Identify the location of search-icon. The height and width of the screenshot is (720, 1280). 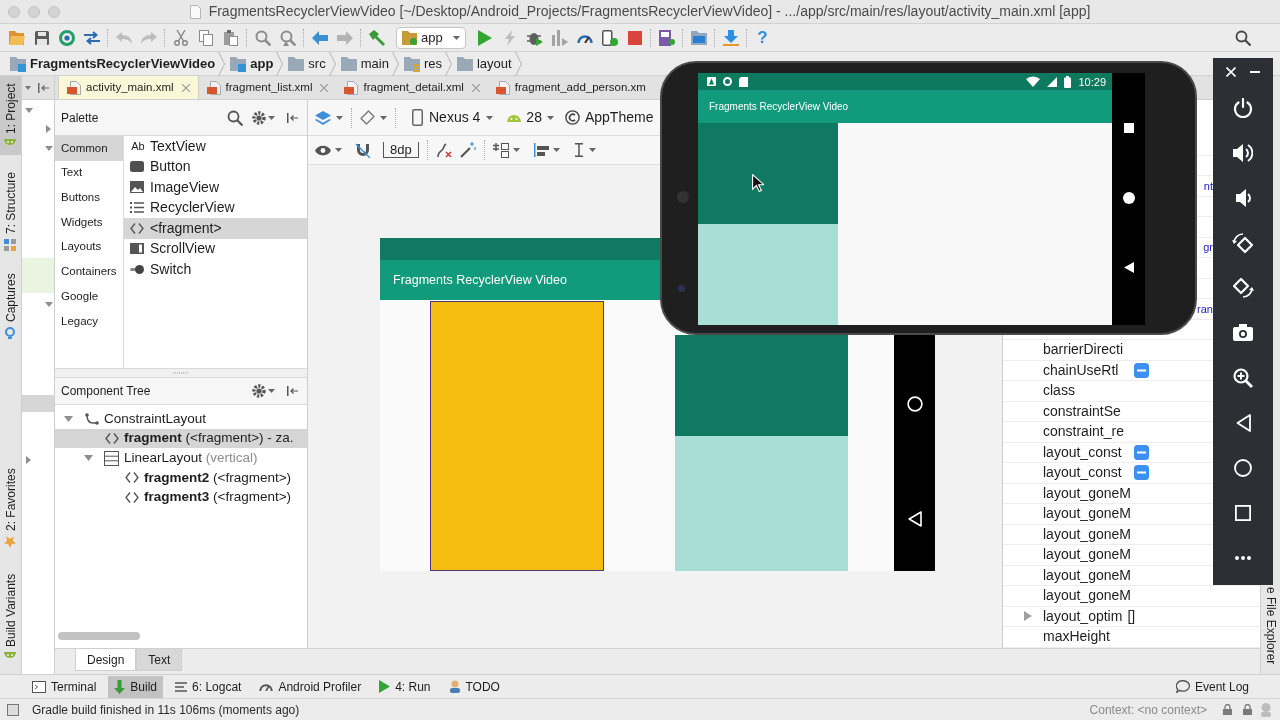
(1243, 37).